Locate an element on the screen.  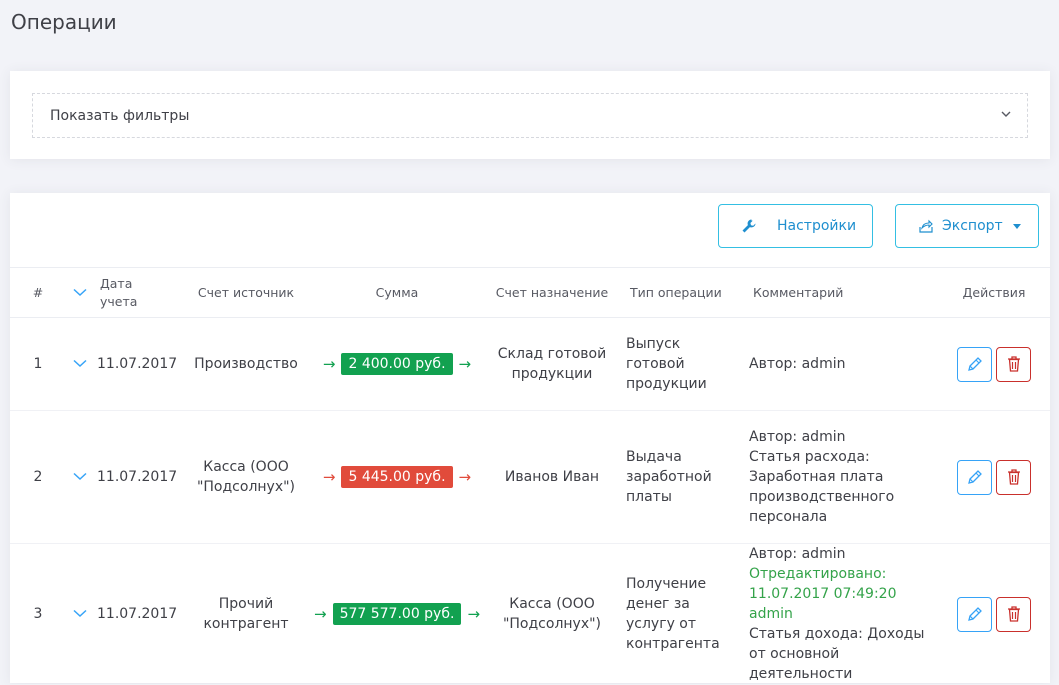
amount-badge: 577 577.00 руб. is located at coordinates (397, 614).